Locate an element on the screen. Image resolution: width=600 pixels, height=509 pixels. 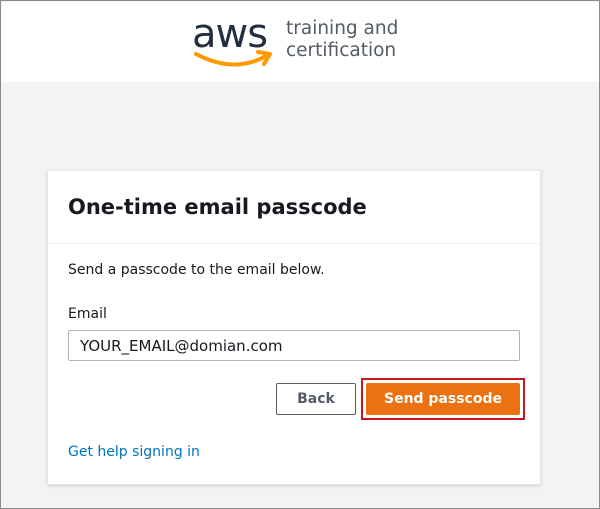
page-title: One-time email passcode is located at coordinates (217, 207).